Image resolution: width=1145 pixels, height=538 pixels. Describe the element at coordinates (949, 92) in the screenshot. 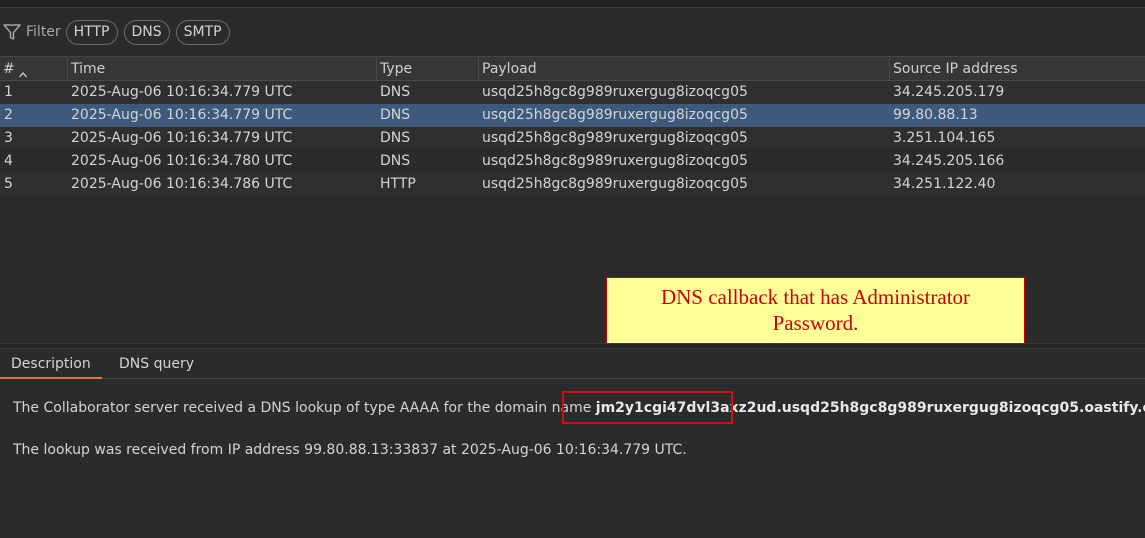

I see `cell-source-ip: 34.245.205.179` at that location.